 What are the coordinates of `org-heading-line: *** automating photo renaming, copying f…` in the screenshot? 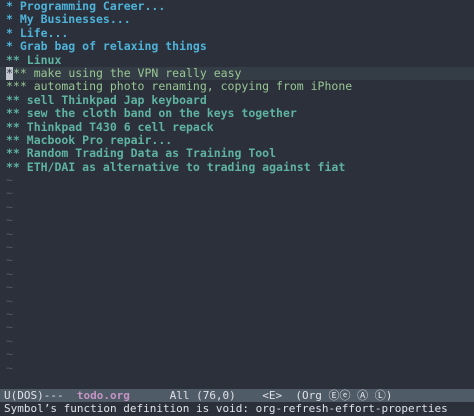 It's located at (237, 86).